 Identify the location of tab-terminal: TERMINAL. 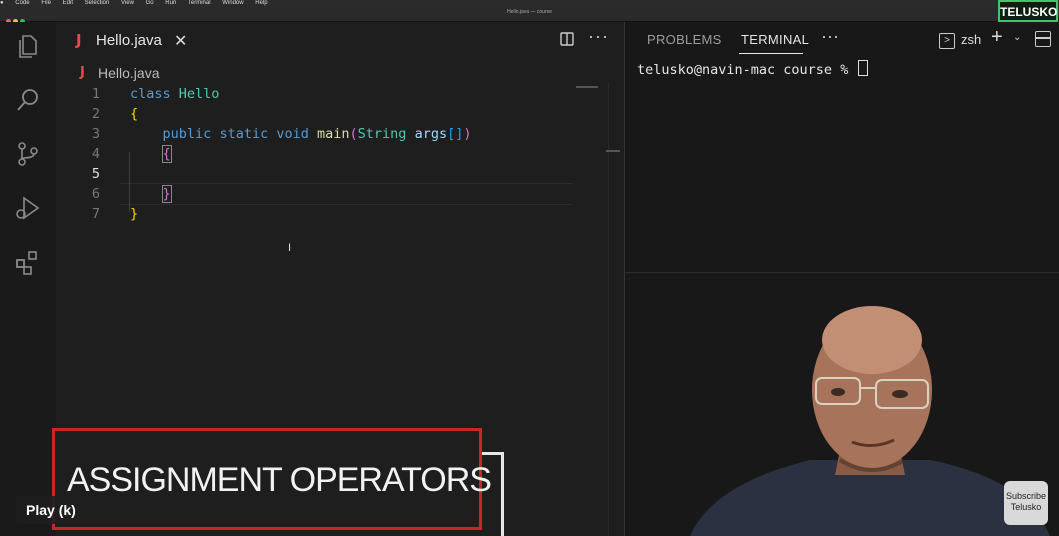
(775, 39).